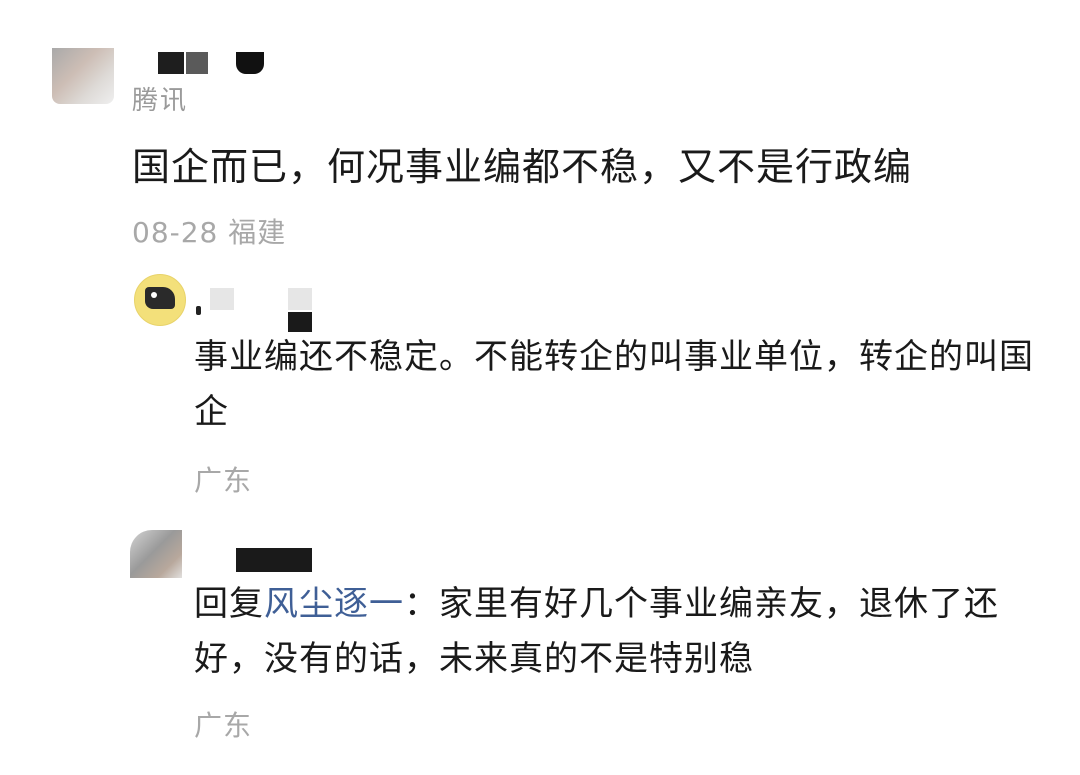  I want to click on reply-prefix: 回复, so click(229, 604).